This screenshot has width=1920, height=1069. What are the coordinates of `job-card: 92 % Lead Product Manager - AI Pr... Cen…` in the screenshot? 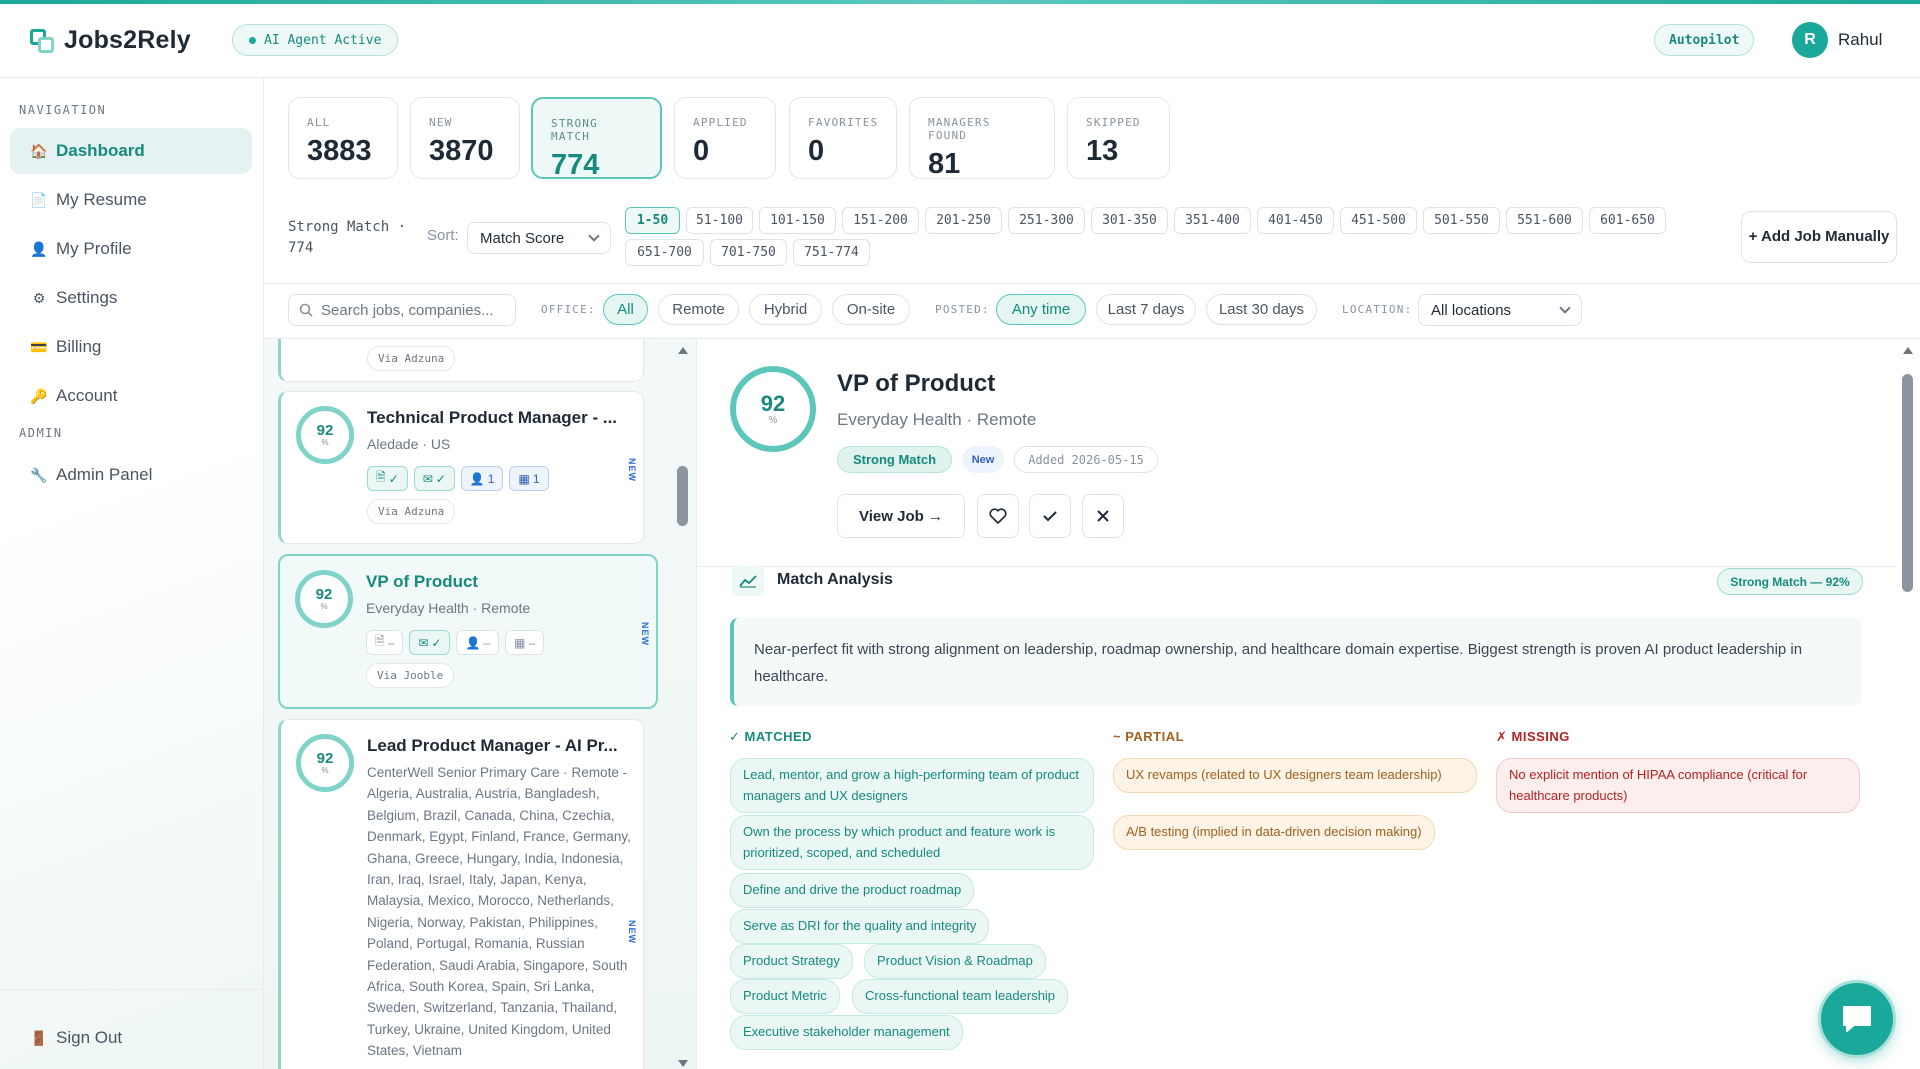 It's located at (461, 894).